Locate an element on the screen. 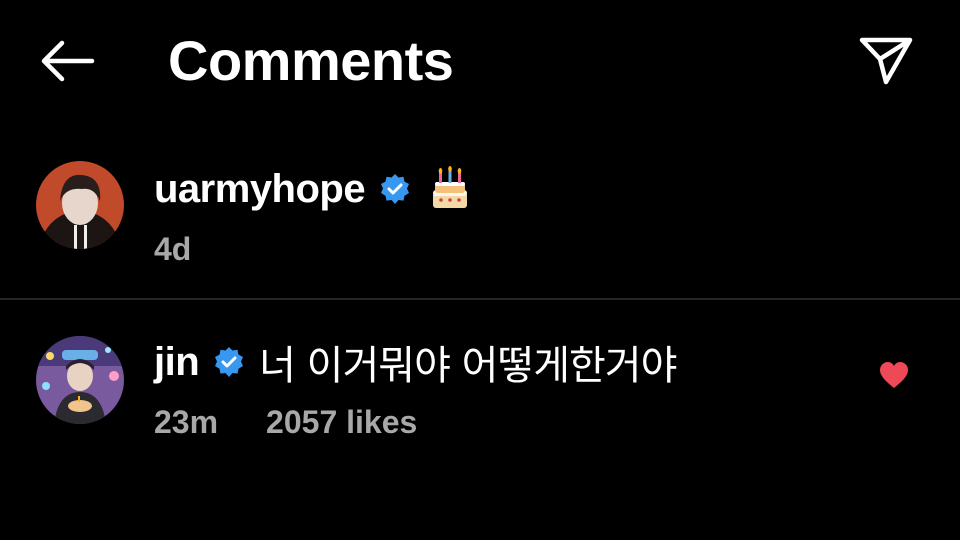  comment-meta: 23m 2057 likes is located at coordinates (285, 422).